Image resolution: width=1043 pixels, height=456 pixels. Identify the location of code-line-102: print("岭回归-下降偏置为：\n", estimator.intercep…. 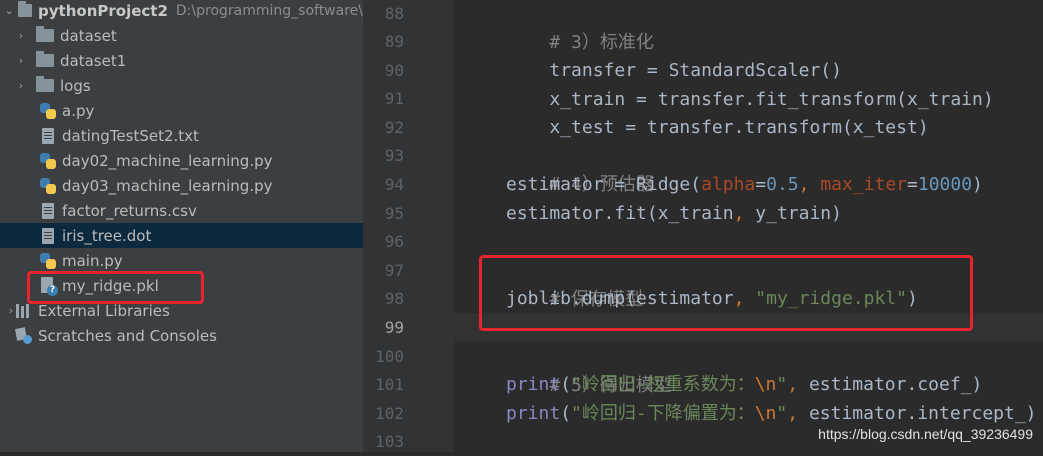
(771, 413).